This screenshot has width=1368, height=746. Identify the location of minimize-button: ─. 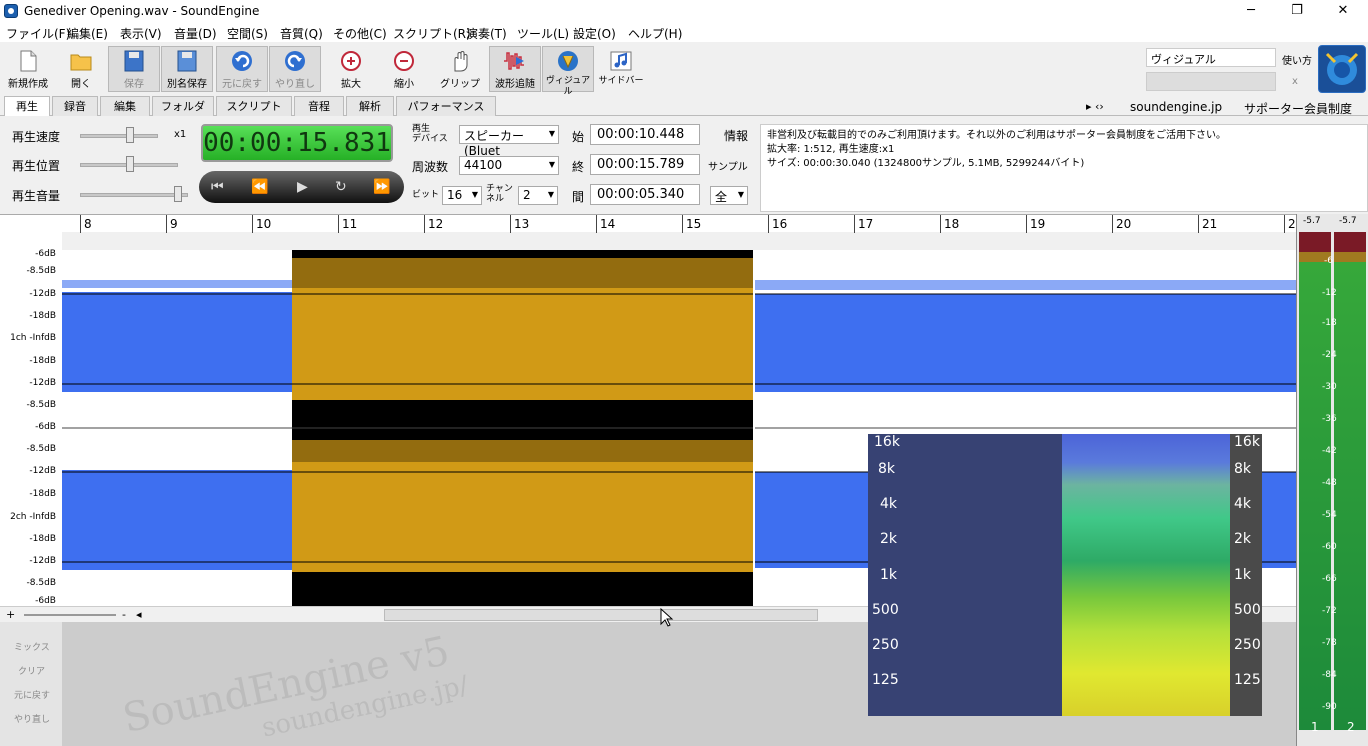
(1251, 11).